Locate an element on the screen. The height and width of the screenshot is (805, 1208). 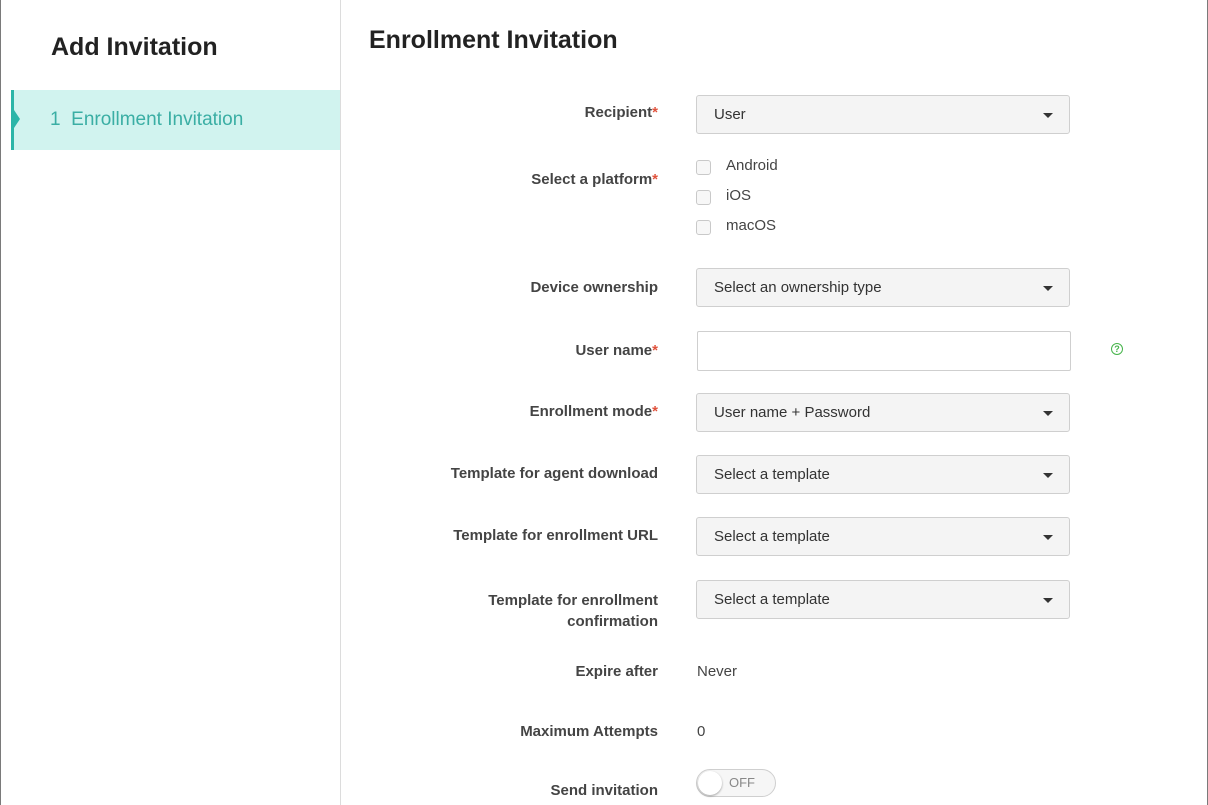
toggle-state: OFF is located at coordinates (742, 782).